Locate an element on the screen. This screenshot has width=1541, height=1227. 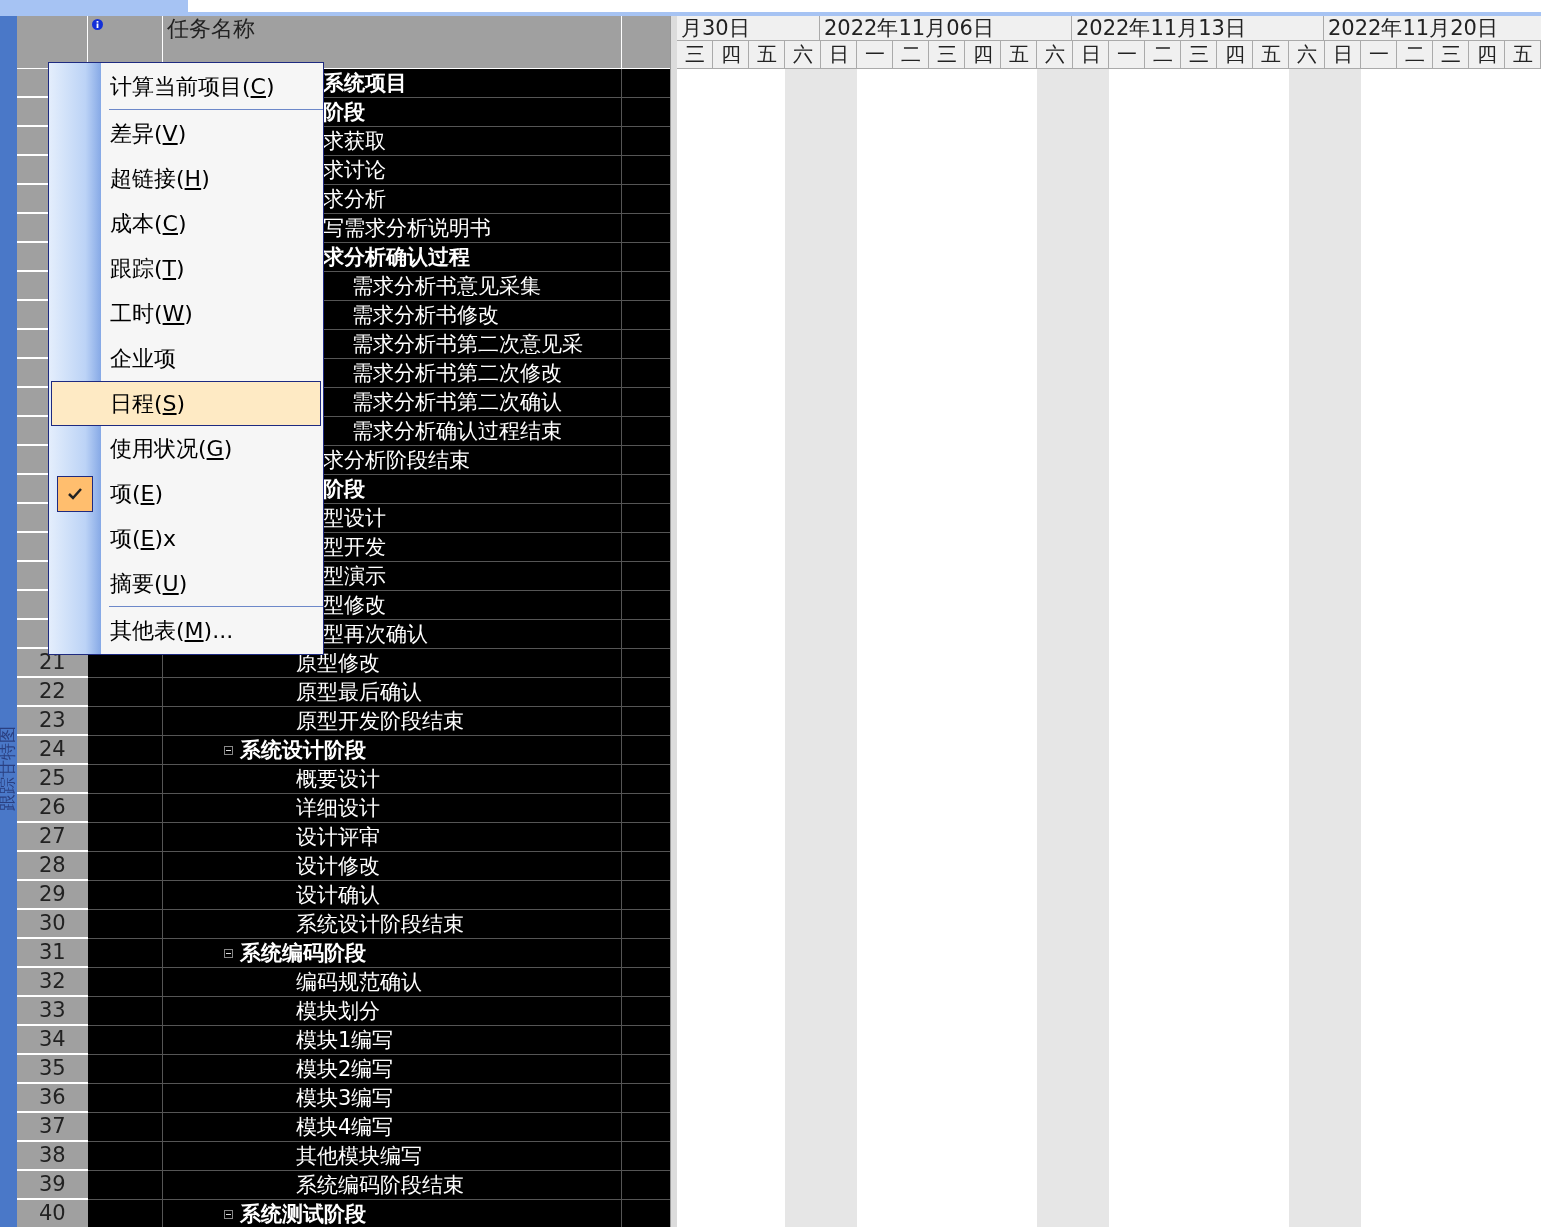
task-name: 需求分析确认过程结束 is located at coordinates (457, 431).